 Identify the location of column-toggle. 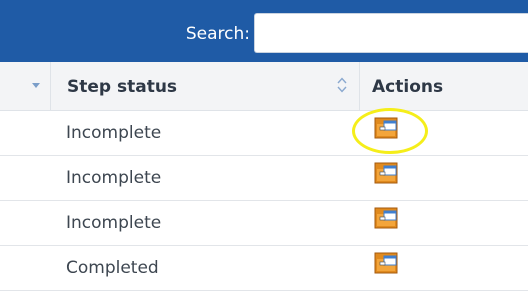
(25, 86).